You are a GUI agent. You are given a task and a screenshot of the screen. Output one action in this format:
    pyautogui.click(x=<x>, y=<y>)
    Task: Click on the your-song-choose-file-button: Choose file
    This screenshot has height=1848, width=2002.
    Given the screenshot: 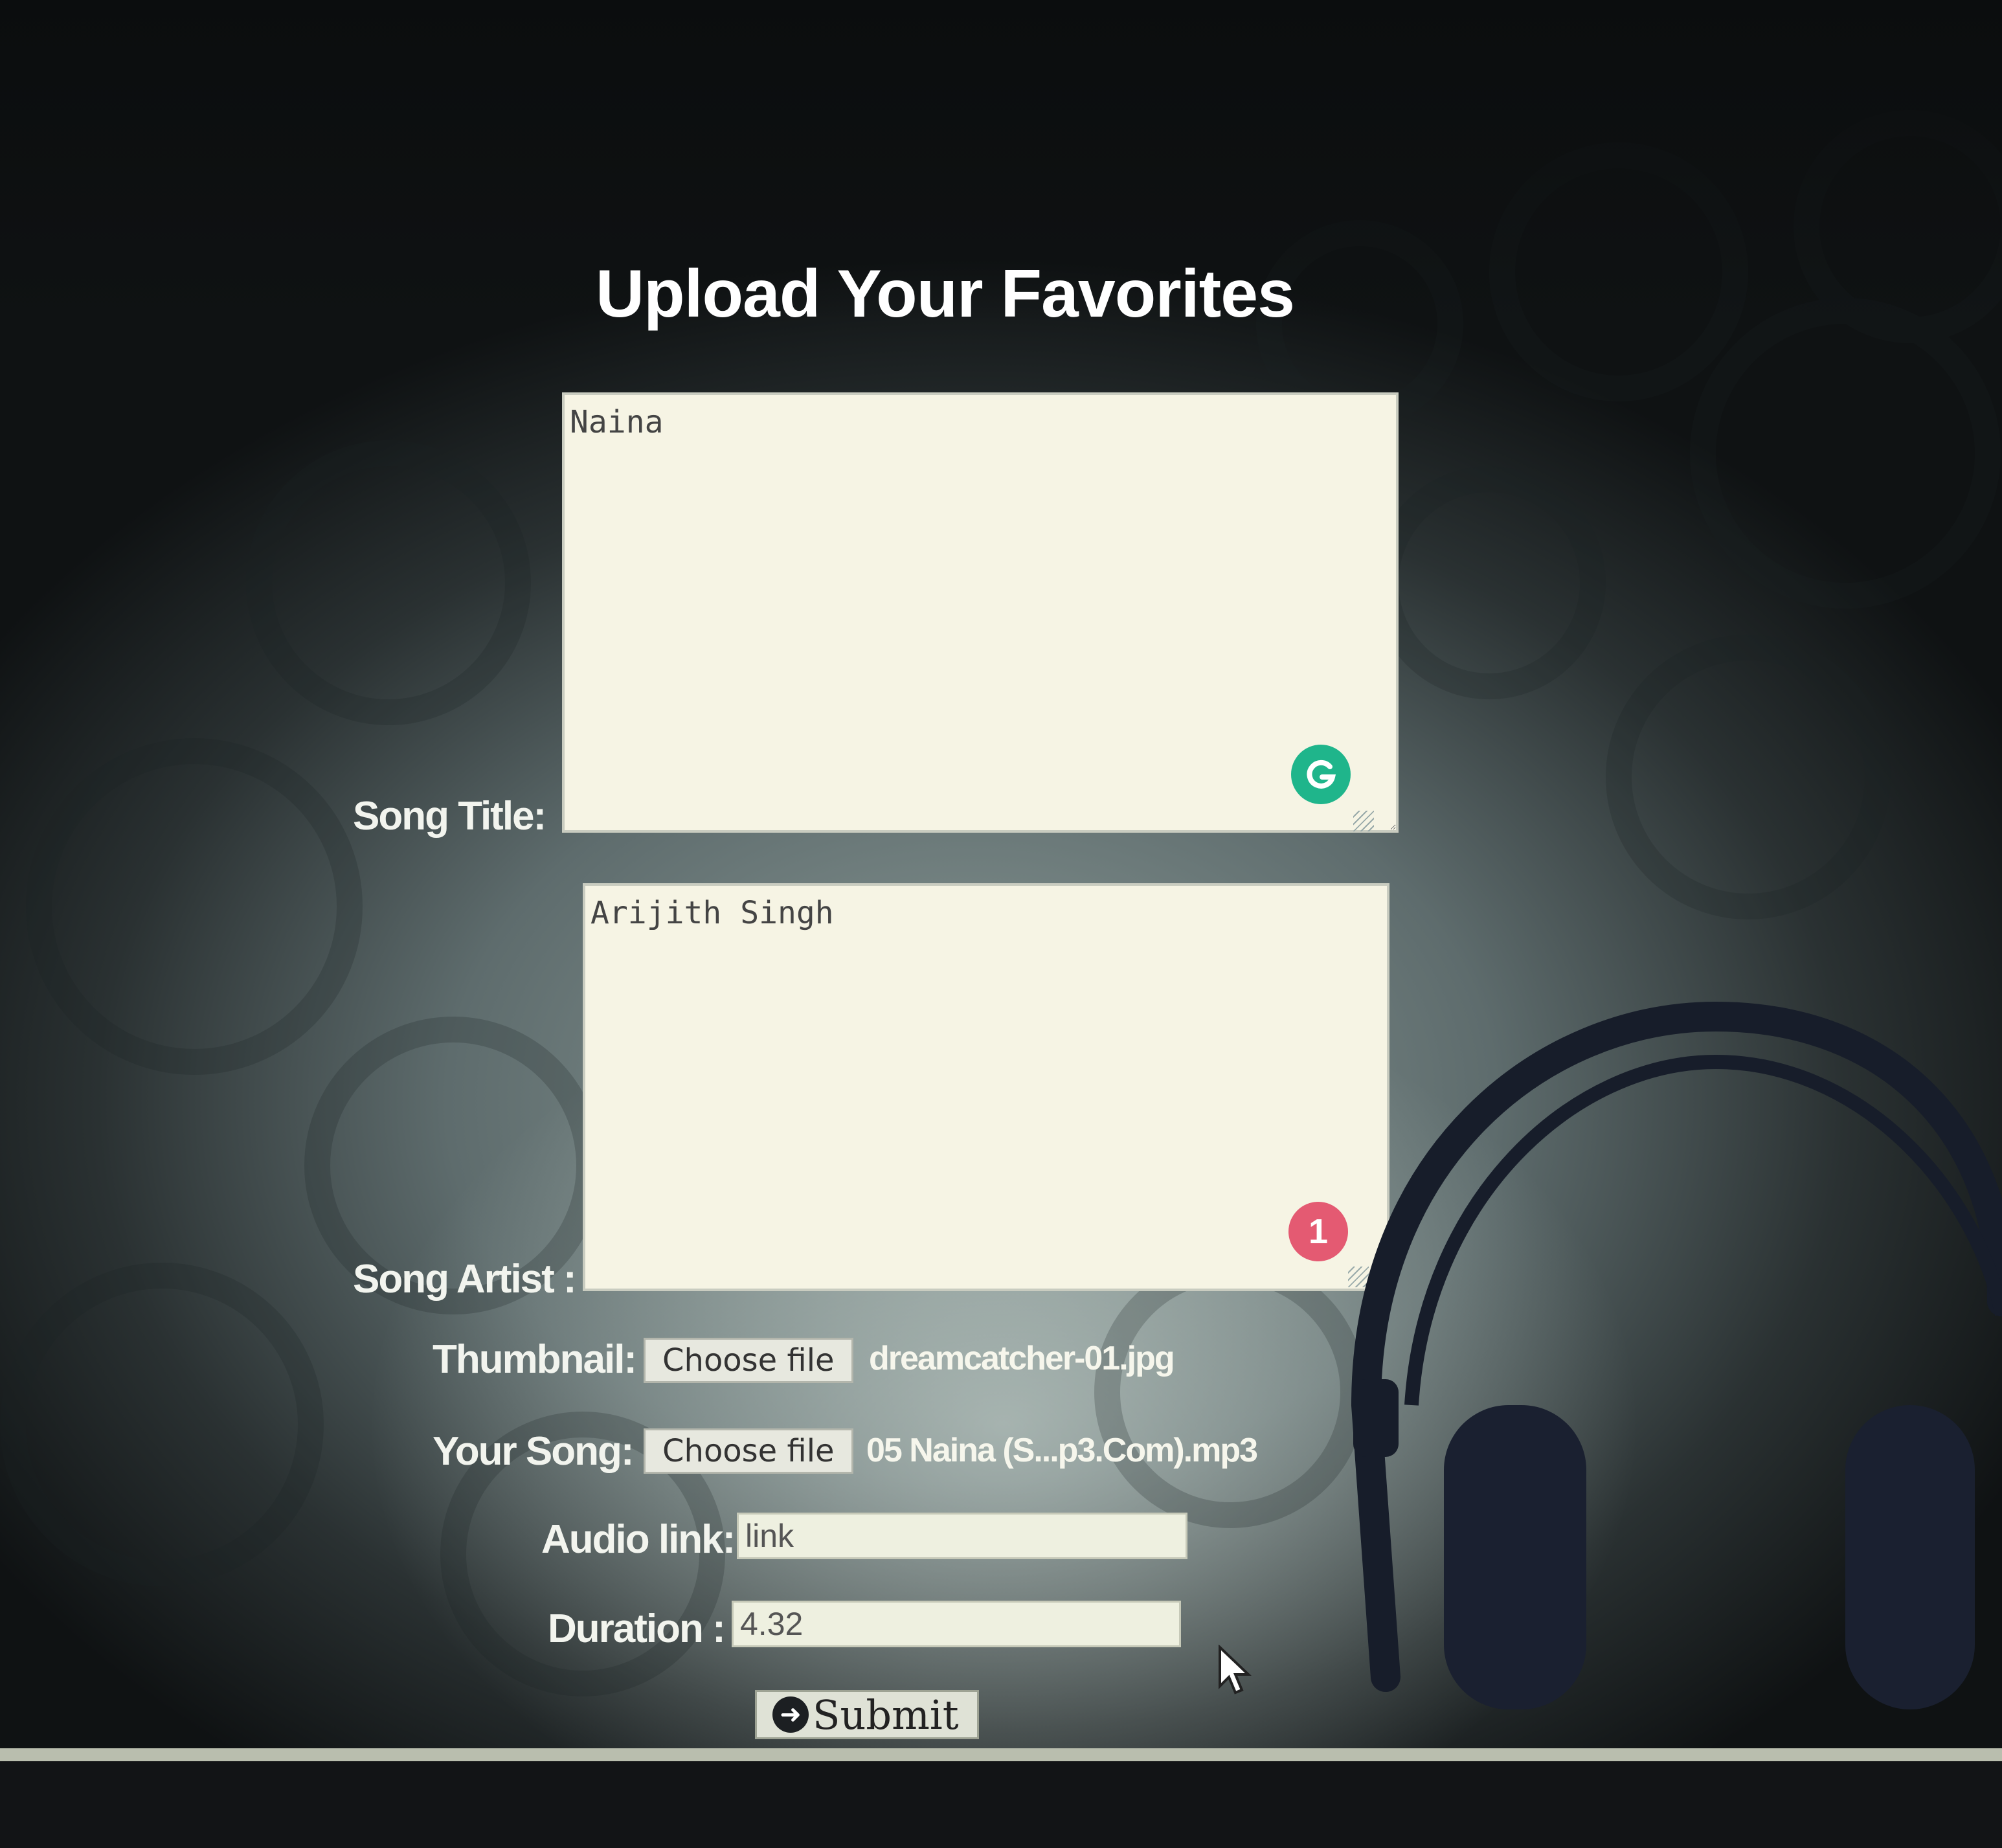 What is the action you would take?
    pyautogui.click(x=748, y=1451)
    